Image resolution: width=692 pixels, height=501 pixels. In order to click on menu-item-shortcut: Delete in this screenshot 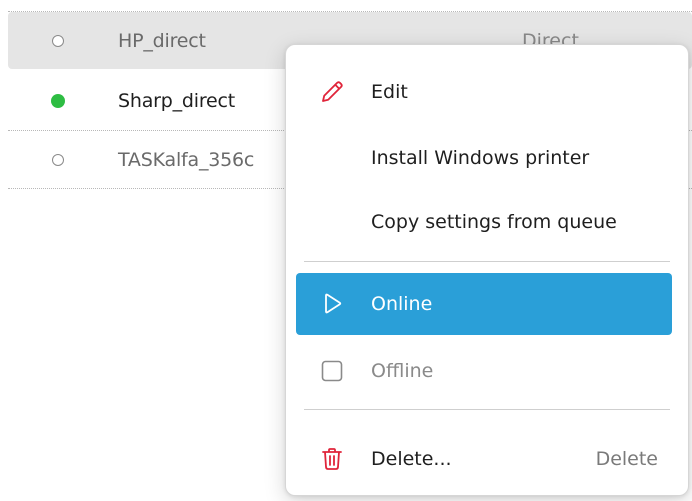, I will do `click(626, 459)`.